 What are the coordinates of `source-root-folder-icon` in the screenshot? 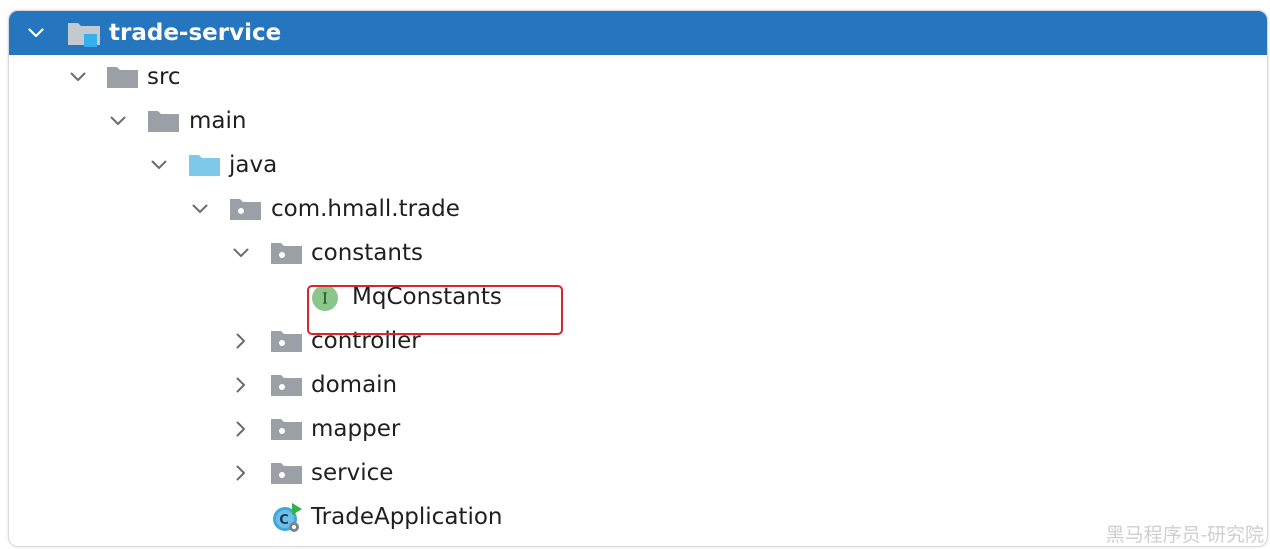 It's located at (205, 168).